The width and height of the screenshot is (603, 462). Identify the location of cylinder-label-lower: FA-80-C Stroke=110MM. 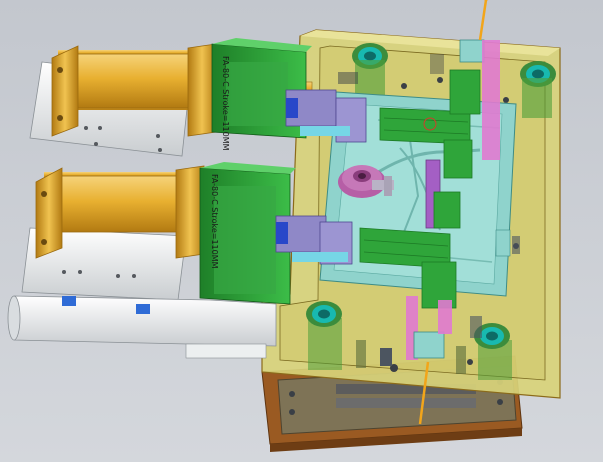
(214, 221).